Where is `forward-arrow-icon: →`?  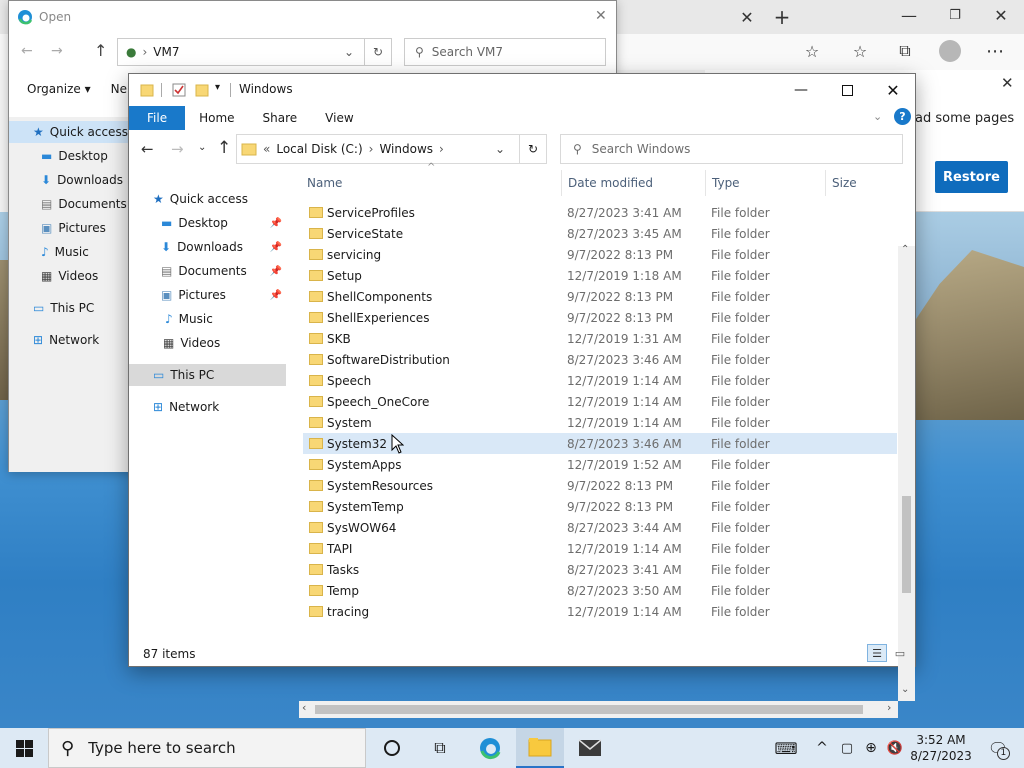
forward-arrow-icon: → is located at coordinates (57, 51).